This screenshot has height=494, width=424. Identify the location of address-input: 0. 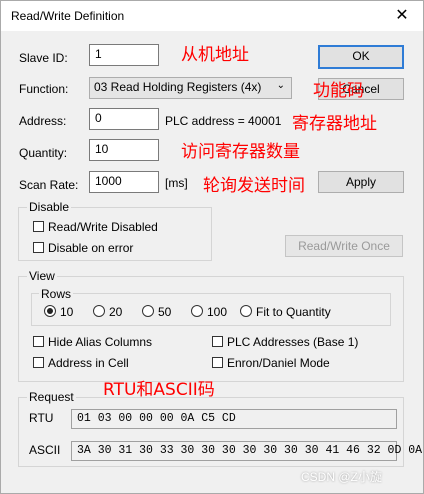
(124, 119).